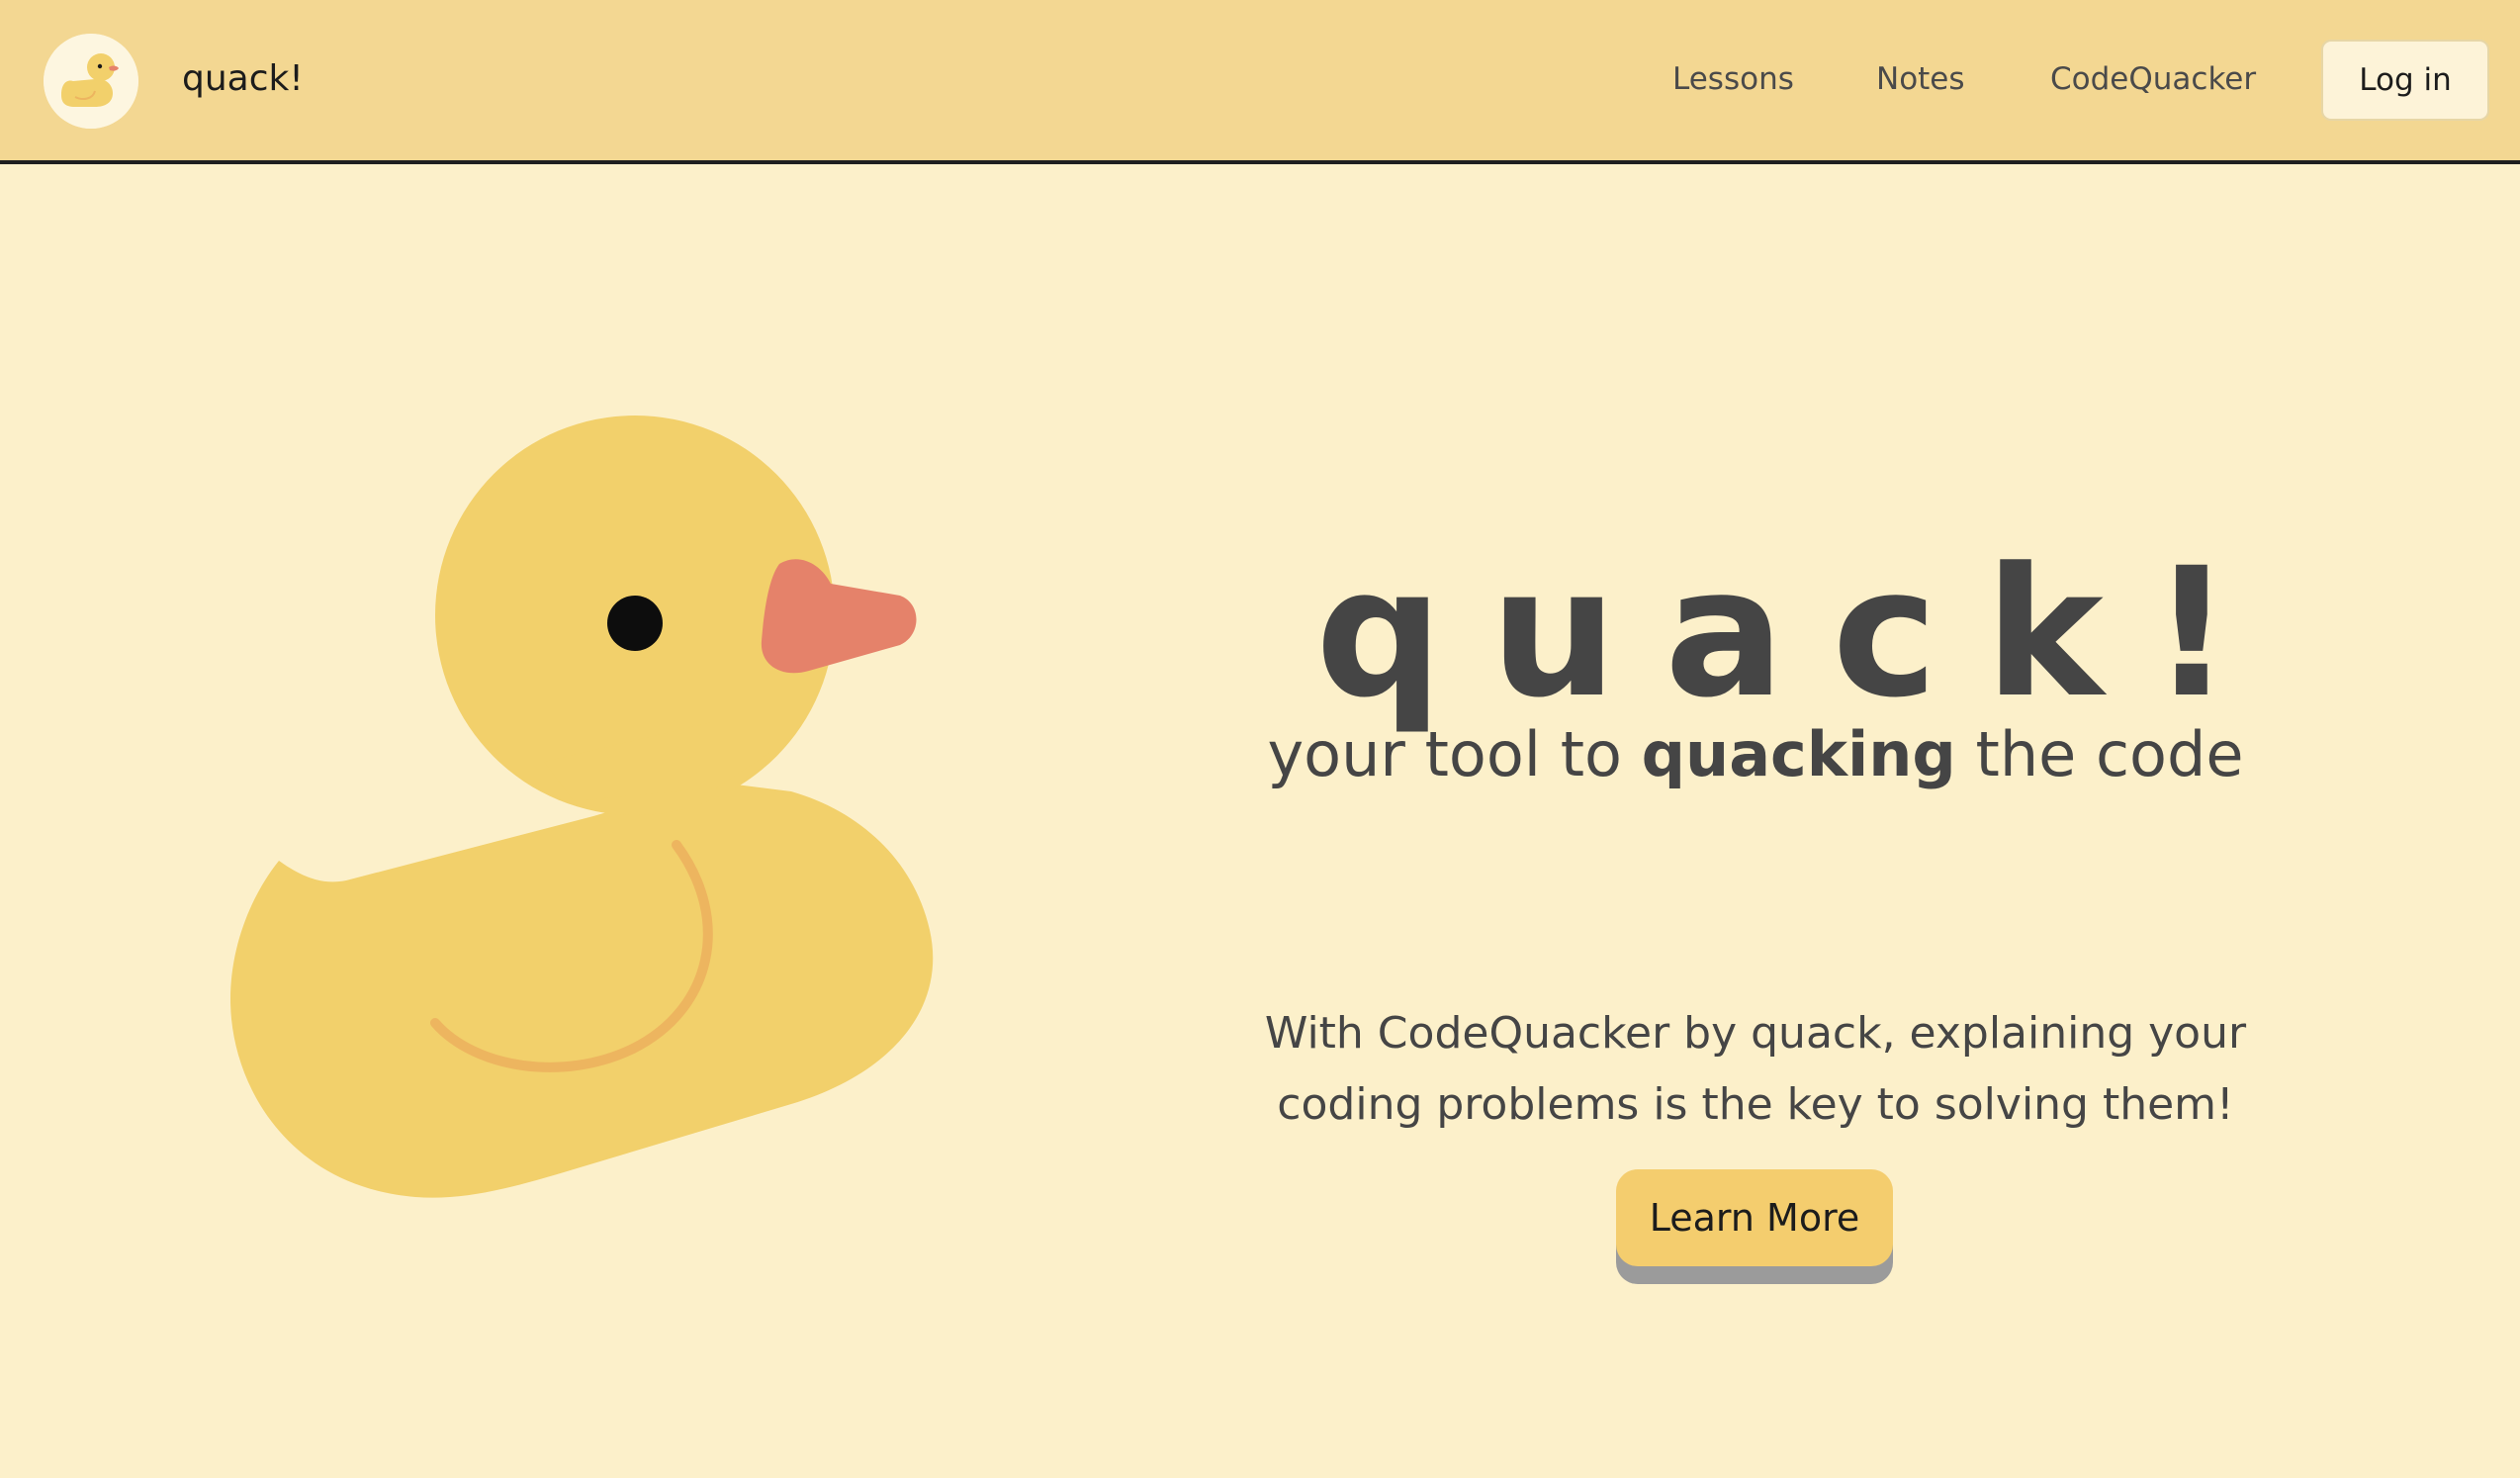  What do you see at coordinates (1920, 79) in the screenshot?
I see `nav-link-notes: Notes` at bounding box center [1920, 79].